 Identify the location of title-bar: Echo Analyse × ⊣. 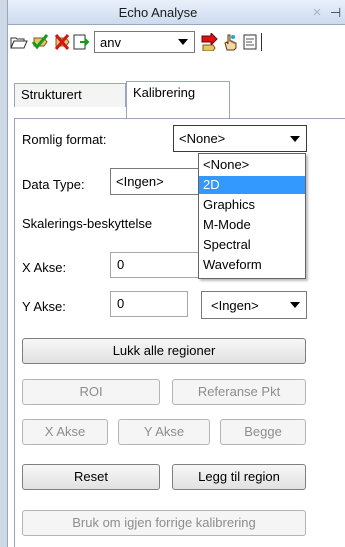
(176, 12).